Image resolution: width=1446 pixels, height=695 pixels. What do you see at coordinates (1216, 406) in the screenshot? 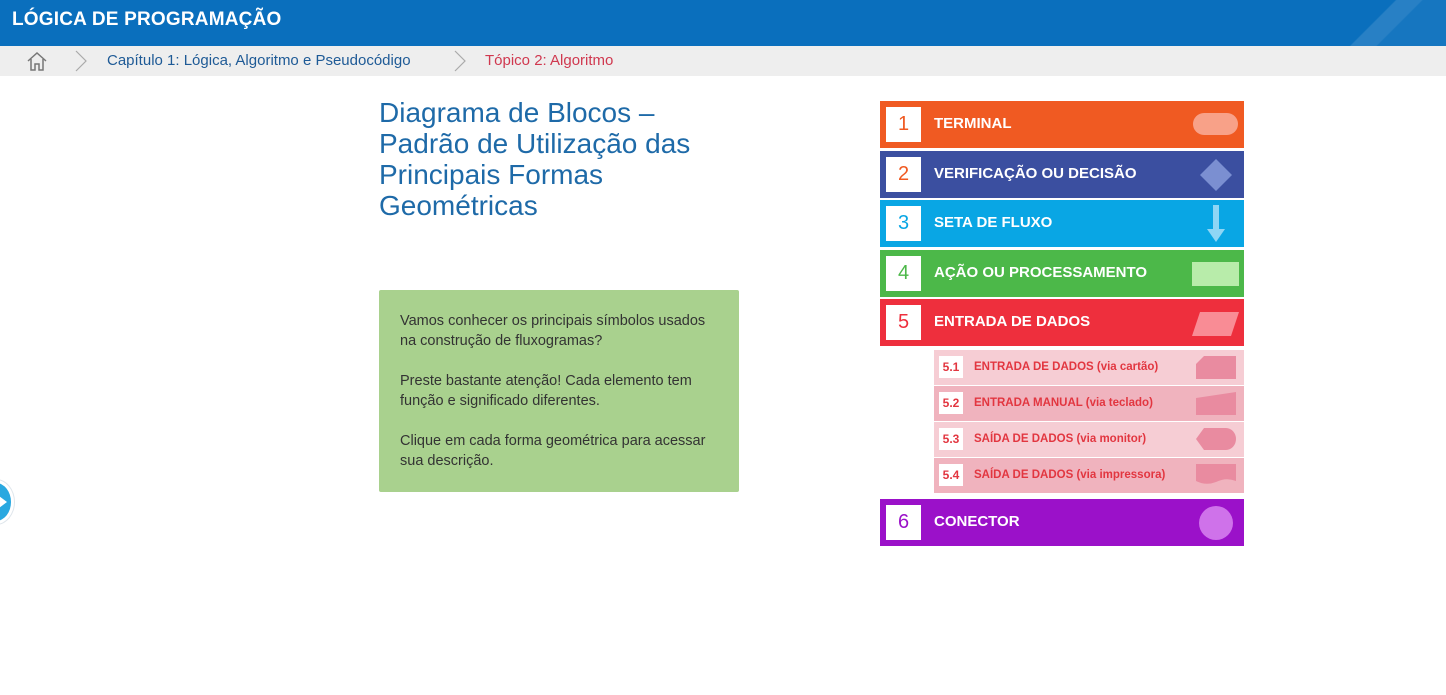
I see `manual-input-icon` at bounding box center [1216, 406].